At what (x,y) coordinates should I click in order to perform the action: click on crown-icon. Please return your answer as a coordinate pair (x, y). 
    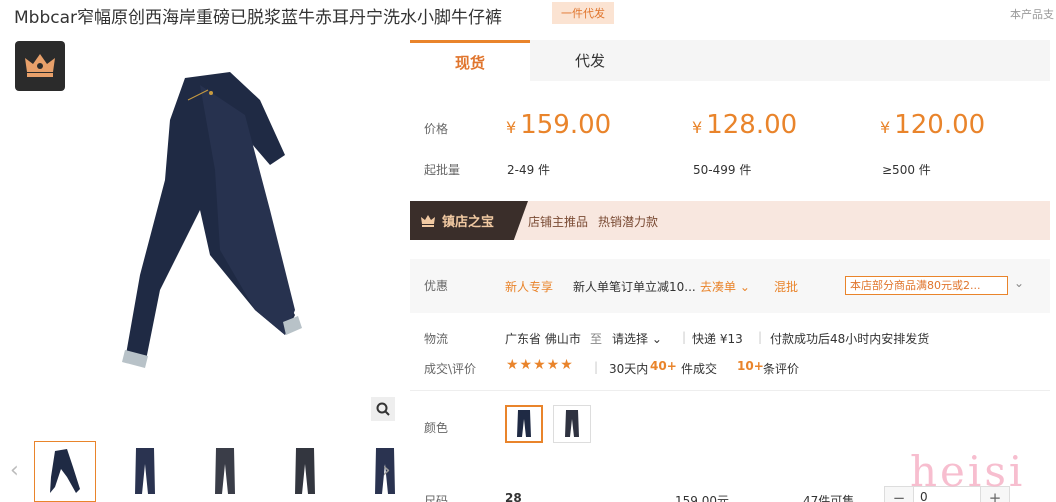
    Looking at the image, I should click on (428, 220).